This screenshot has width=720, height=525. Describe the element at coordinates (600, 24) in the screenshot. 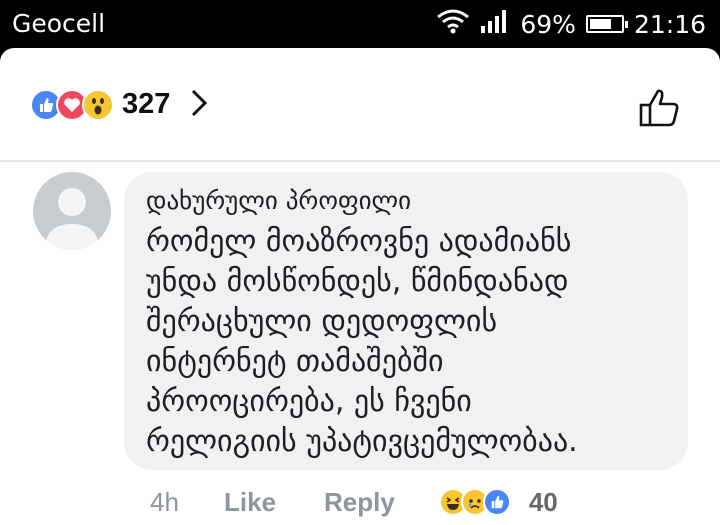

I see `battery-fill` at that location.